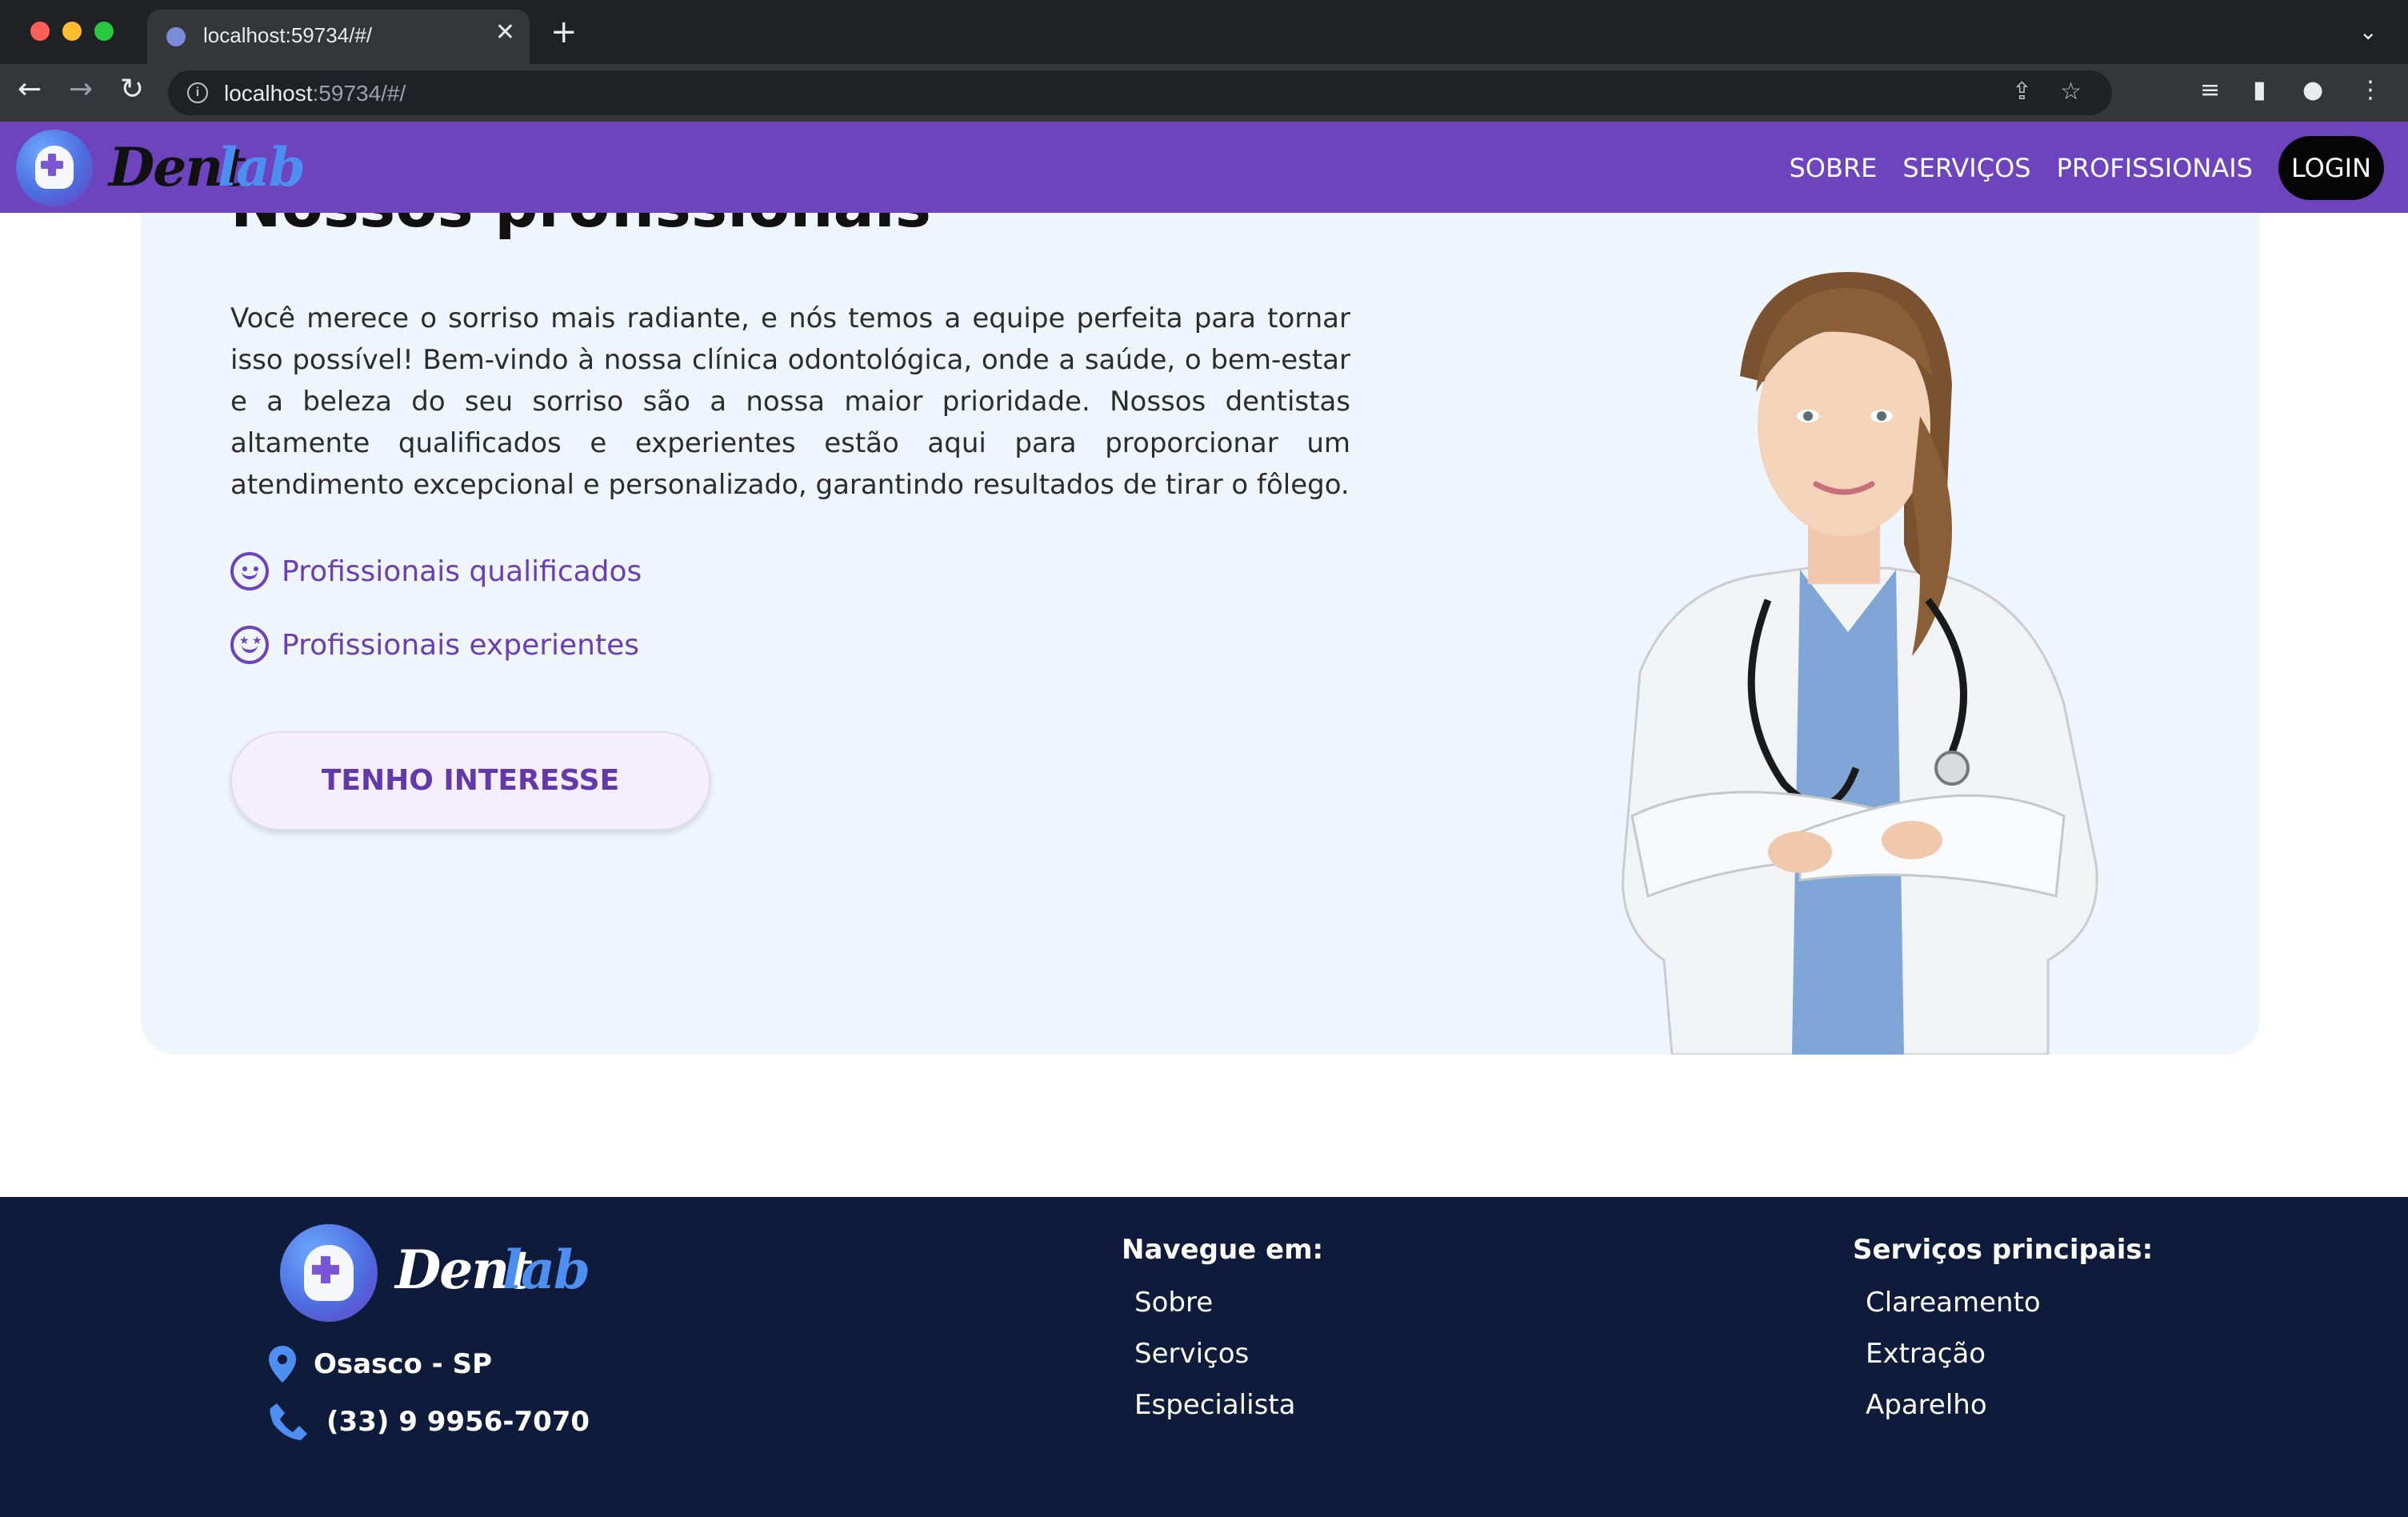  Describe the element at coordinates (40, 32) in the screenshot. I see `close-window-button` at that location.